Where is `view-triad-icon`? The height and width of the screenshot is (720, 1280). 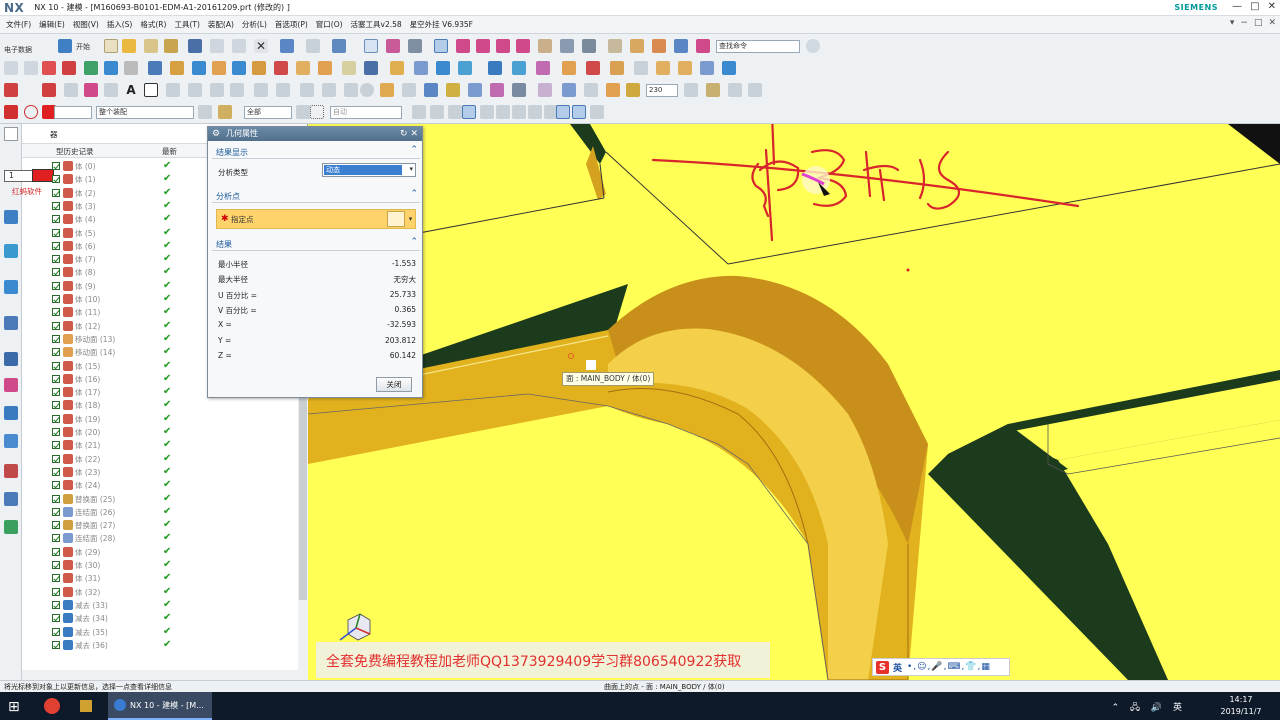 view-triad-icon is located at coordinates (355, 627).